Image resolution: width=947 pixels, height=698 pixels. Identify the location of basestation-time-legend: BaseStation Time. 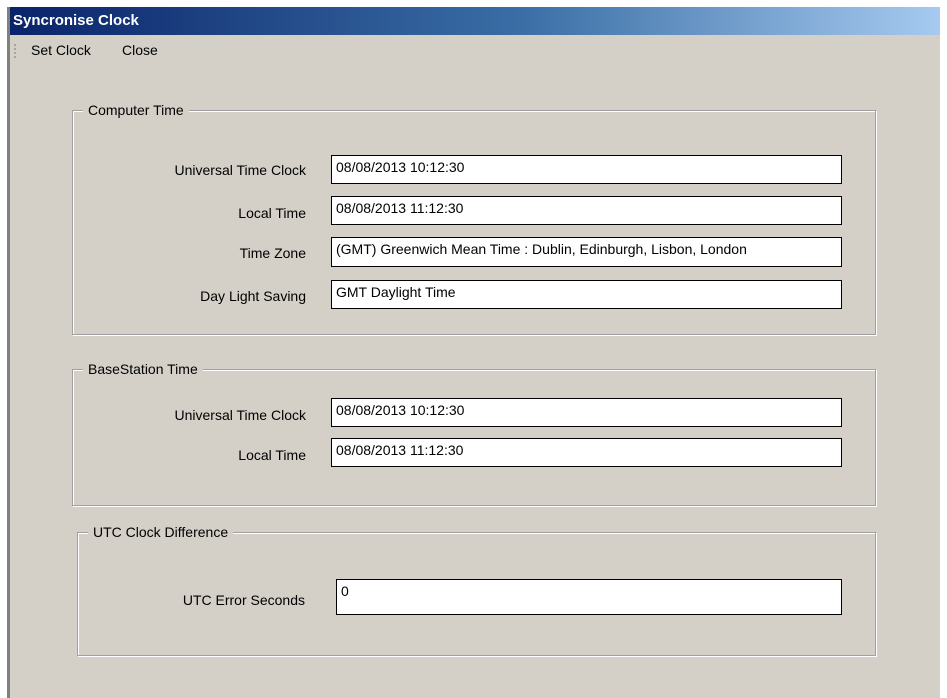
(143, 369).